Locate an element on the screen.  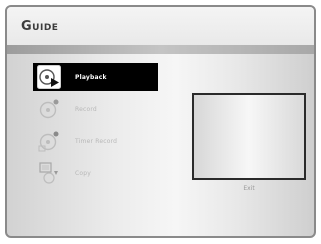
menu-item-record: Record is located at coordinates (95, 109).